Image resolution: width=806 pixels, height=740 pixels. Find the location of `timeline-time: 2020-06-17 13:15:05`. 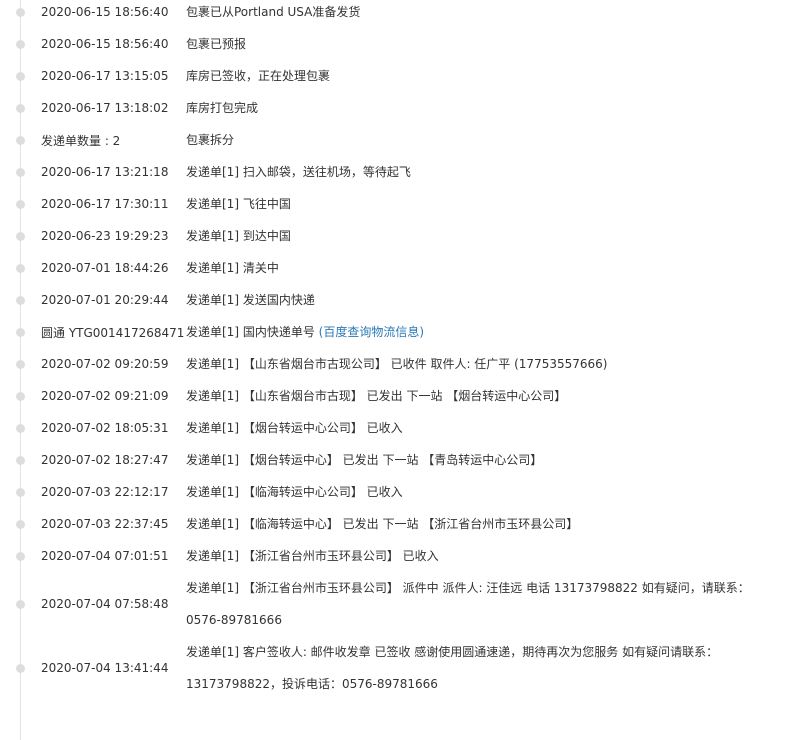

timeline-time: 2020-06-17 13:15:05 is located at coordinates (105, 76).